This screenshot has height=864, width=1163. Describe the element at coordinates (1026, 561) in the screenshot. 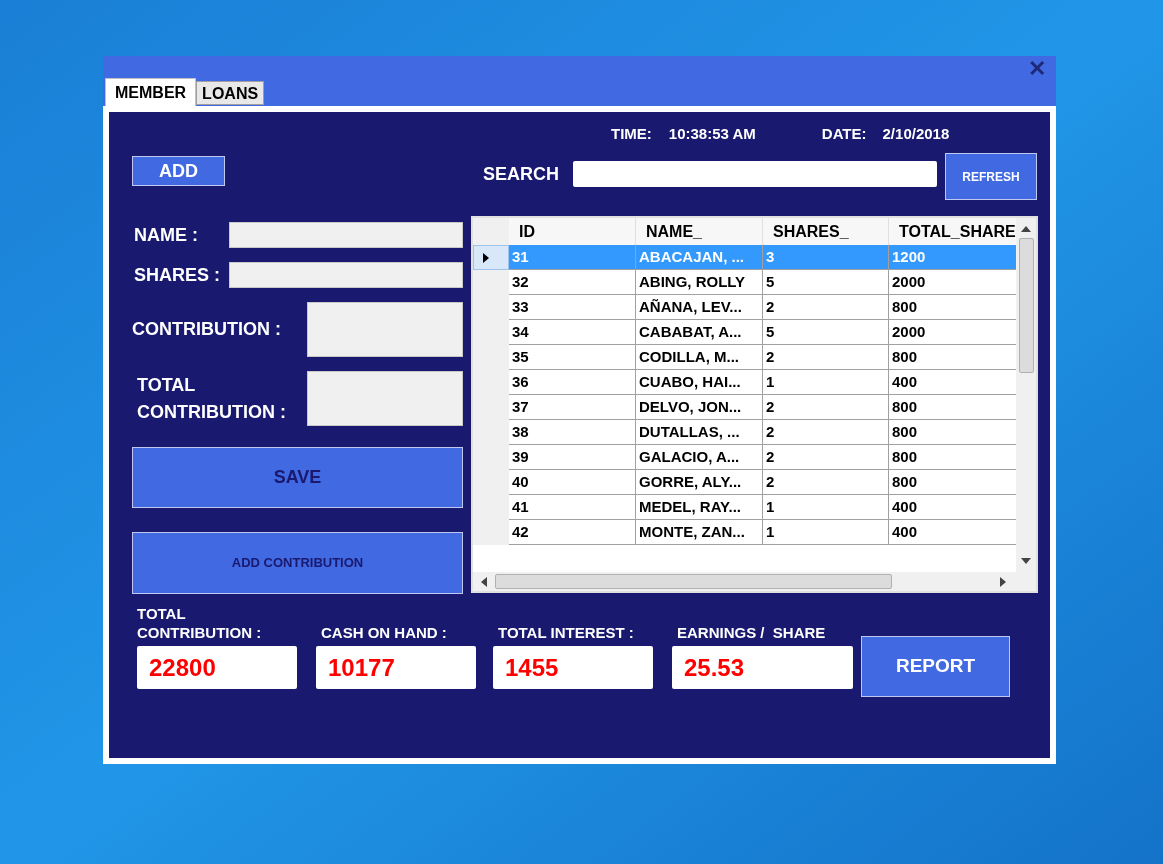

I see `scroll-down-icon` at that location.